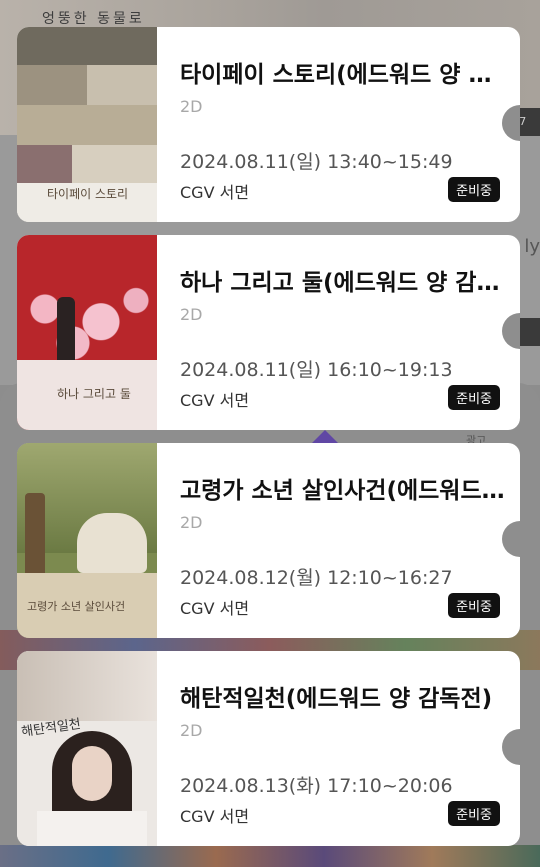 The width and height of the screenshot is (540, 867). What do you see at coordinates (316, 786) in the screenshot?
I see `showtime: 2024.08.13(화) 17:10~20:06` at bounding box center [316, 786].